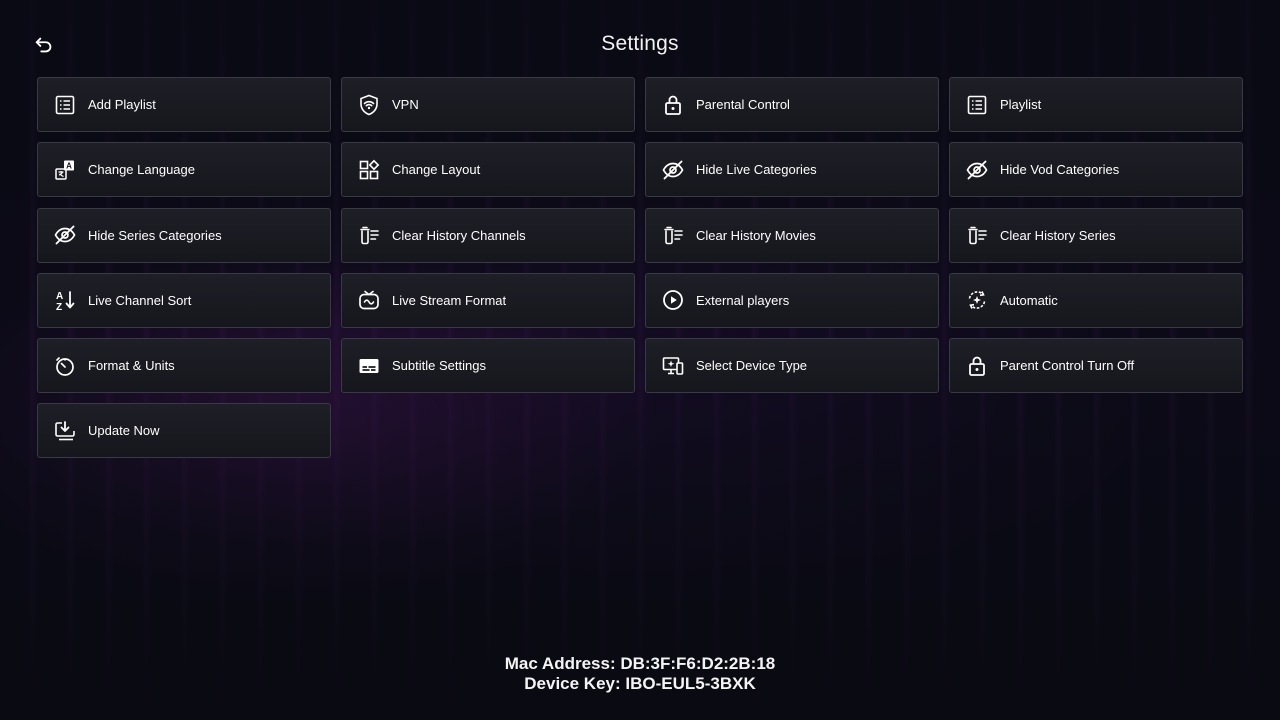  I want to click on auto-refresh-icon, so click(977, 300).